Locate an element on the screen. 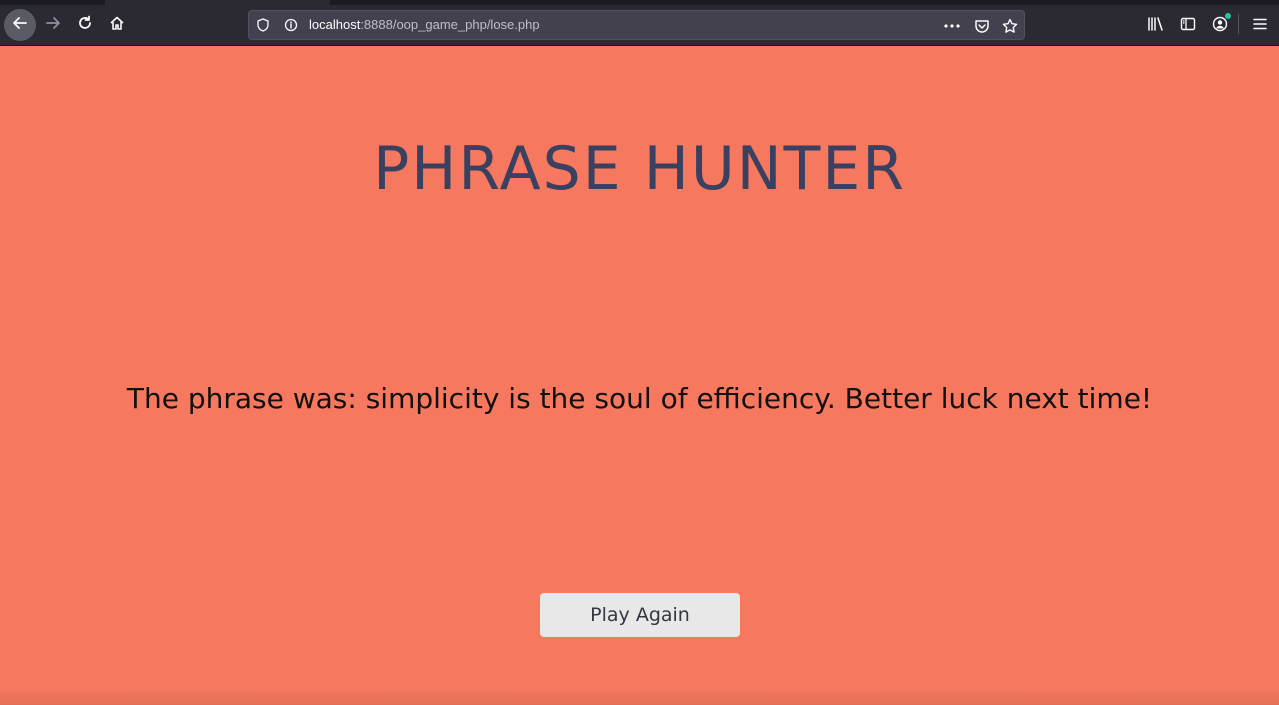 The width and height of the screenshot is (1279, 705). more-icon is located at coordinates (952, 26).